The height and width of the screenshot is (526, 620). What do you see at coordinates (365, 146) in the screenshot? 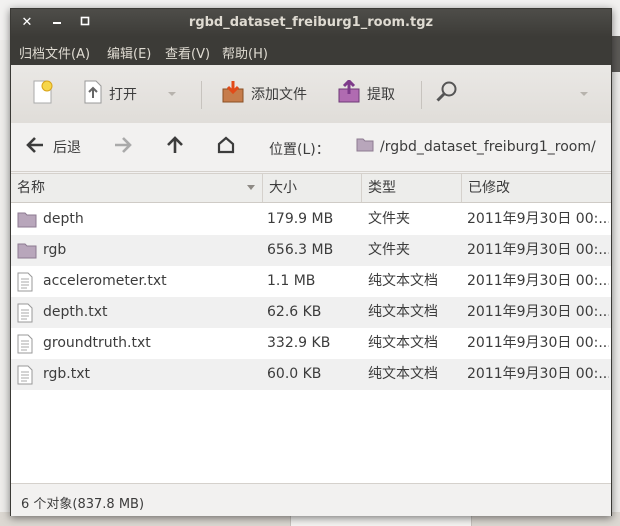
I see `folder-icon` at bounding box center [365, 146].